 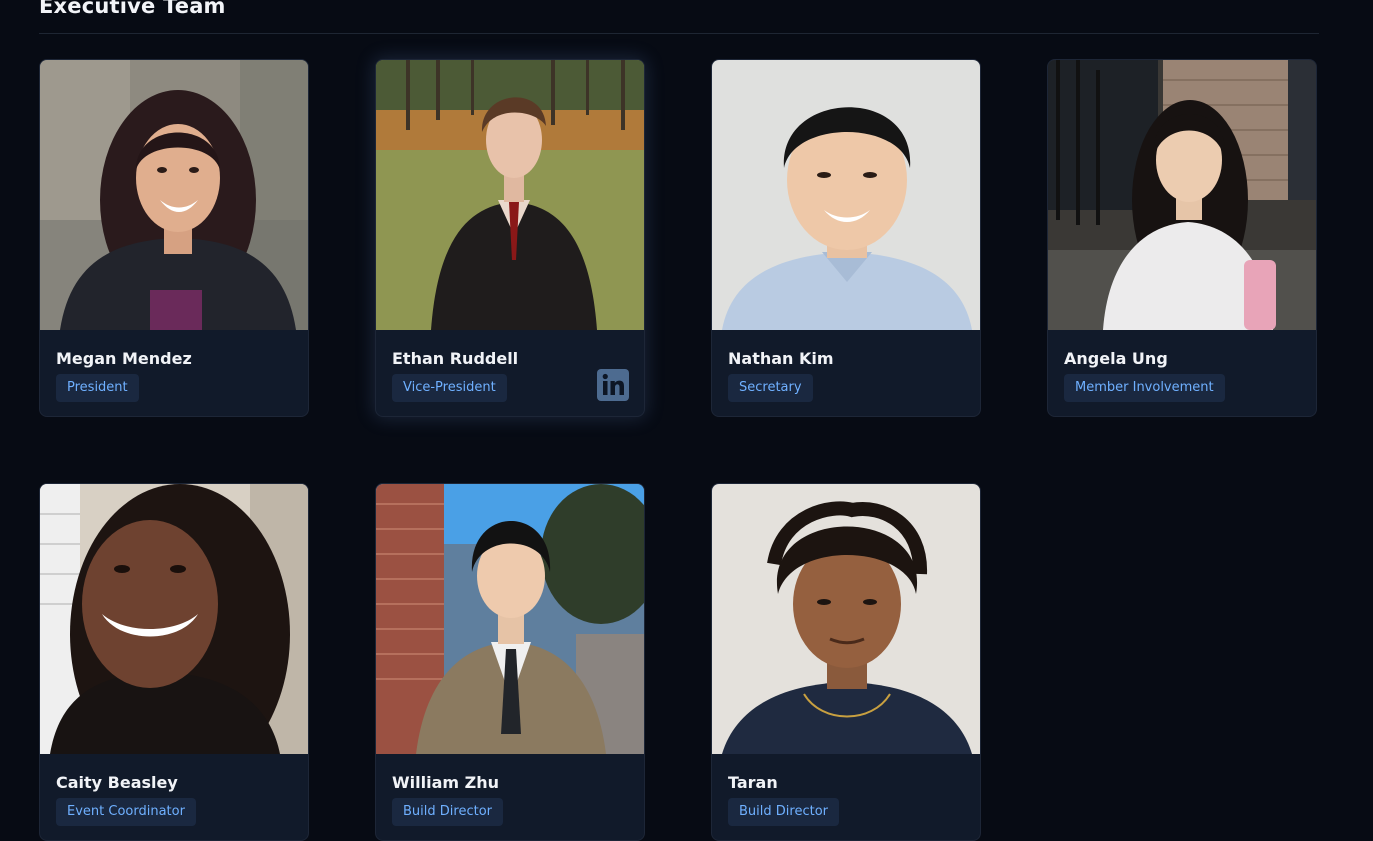 I want to click on member-name: William Zhu, so click(x=446, y=782).